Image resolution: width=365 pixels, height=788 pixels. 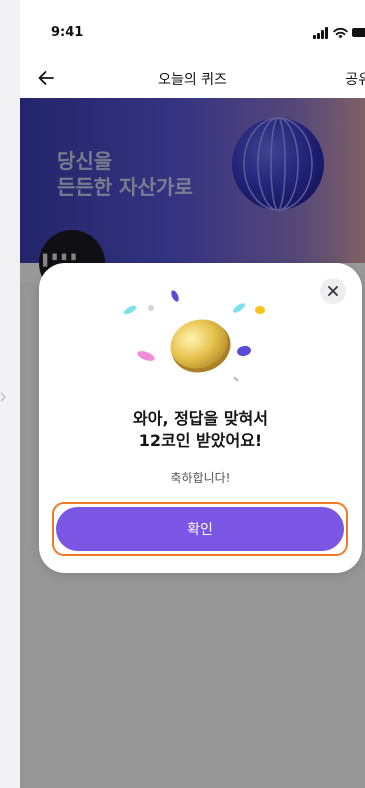 I want to click on confirm-button: 확인, so click(x=200, y=529).